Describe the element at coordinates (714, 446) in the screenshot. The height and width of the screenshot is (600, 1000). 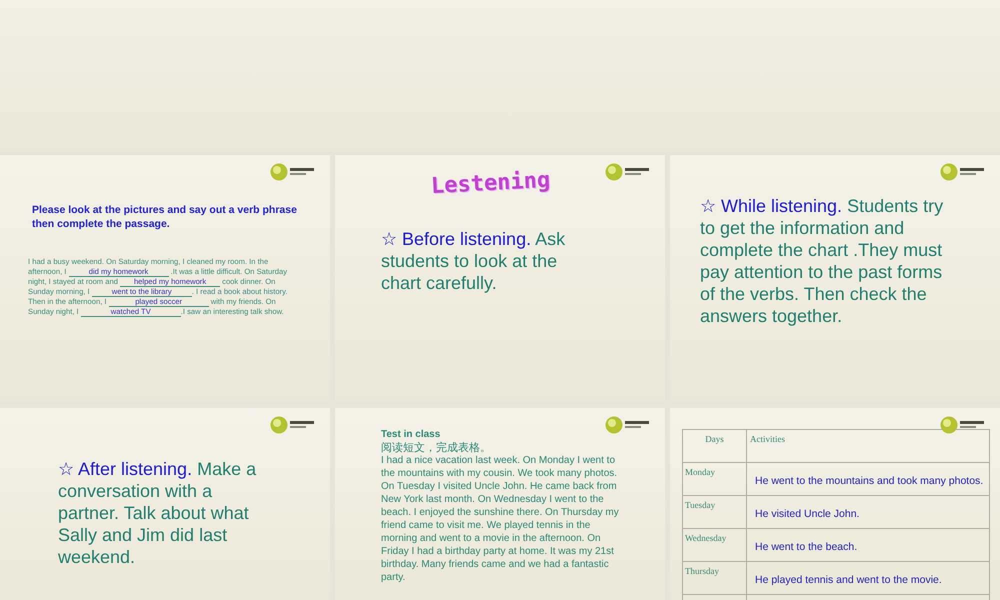
I see `column-header: Days` at that location.